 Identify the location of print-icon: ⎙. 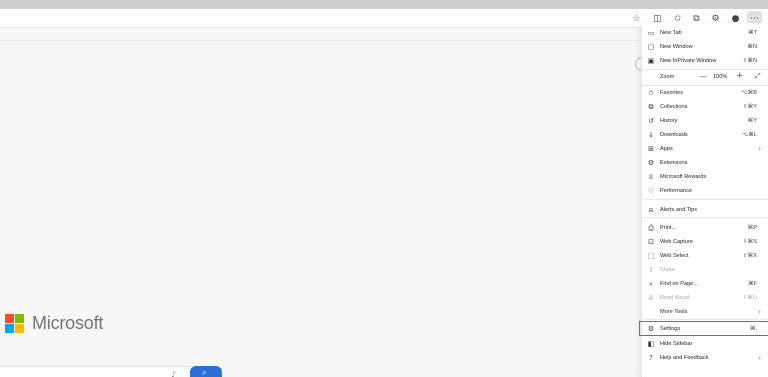
(651, 228).